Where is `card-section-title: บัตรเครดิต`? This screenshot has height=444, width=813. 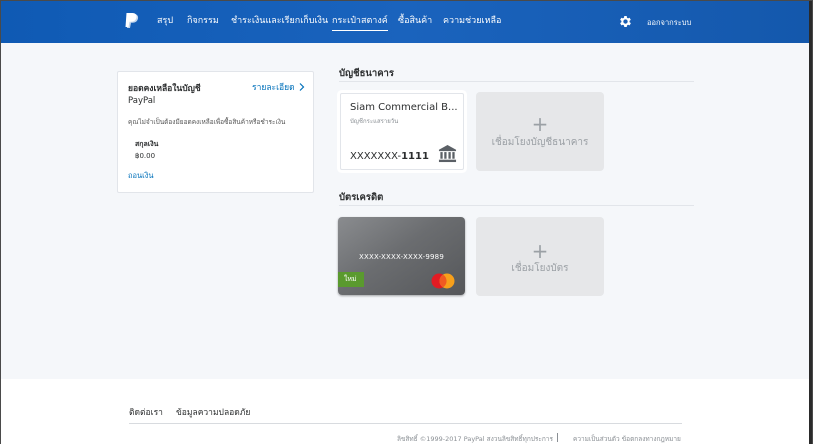 card-section-title: บัตรเครดิต is located at coordinates (361, 197).